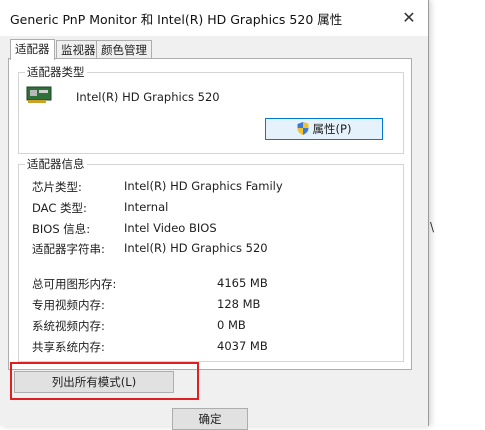  What do you see at coordinates (457, 213) in the screenshot?
I see `background-area` at bounding box center [457, 213].